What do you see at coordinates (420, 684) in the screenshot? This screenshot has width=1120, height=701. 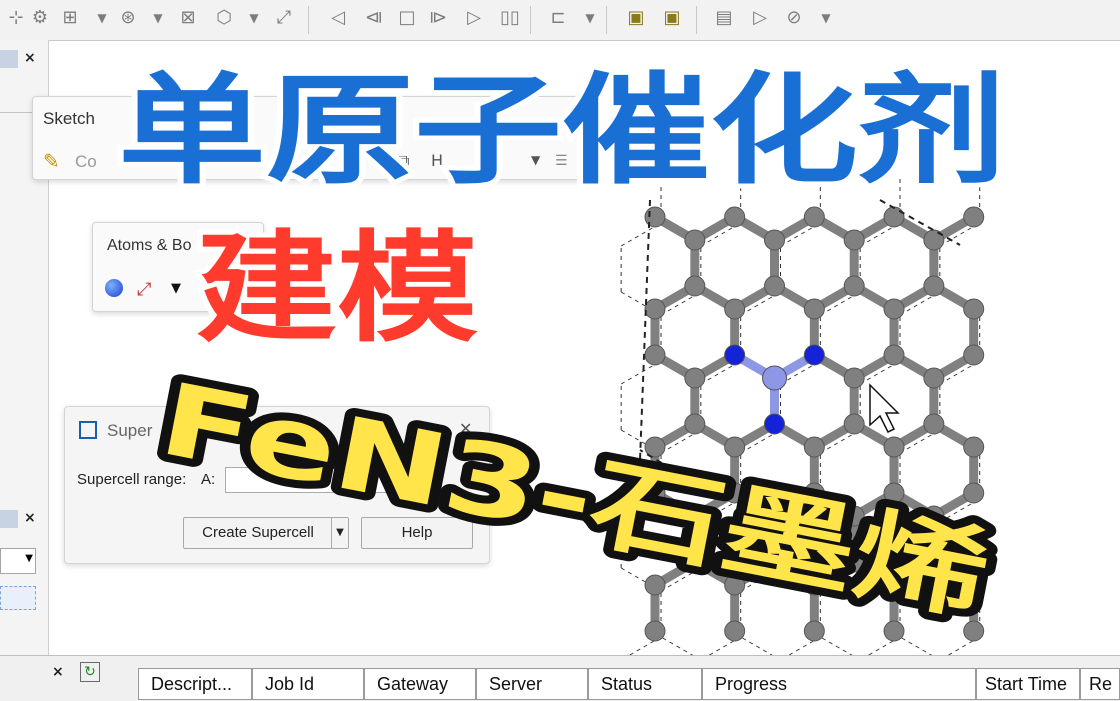 I see `column-gateway: Gateway` at bounding box center [420, 684].